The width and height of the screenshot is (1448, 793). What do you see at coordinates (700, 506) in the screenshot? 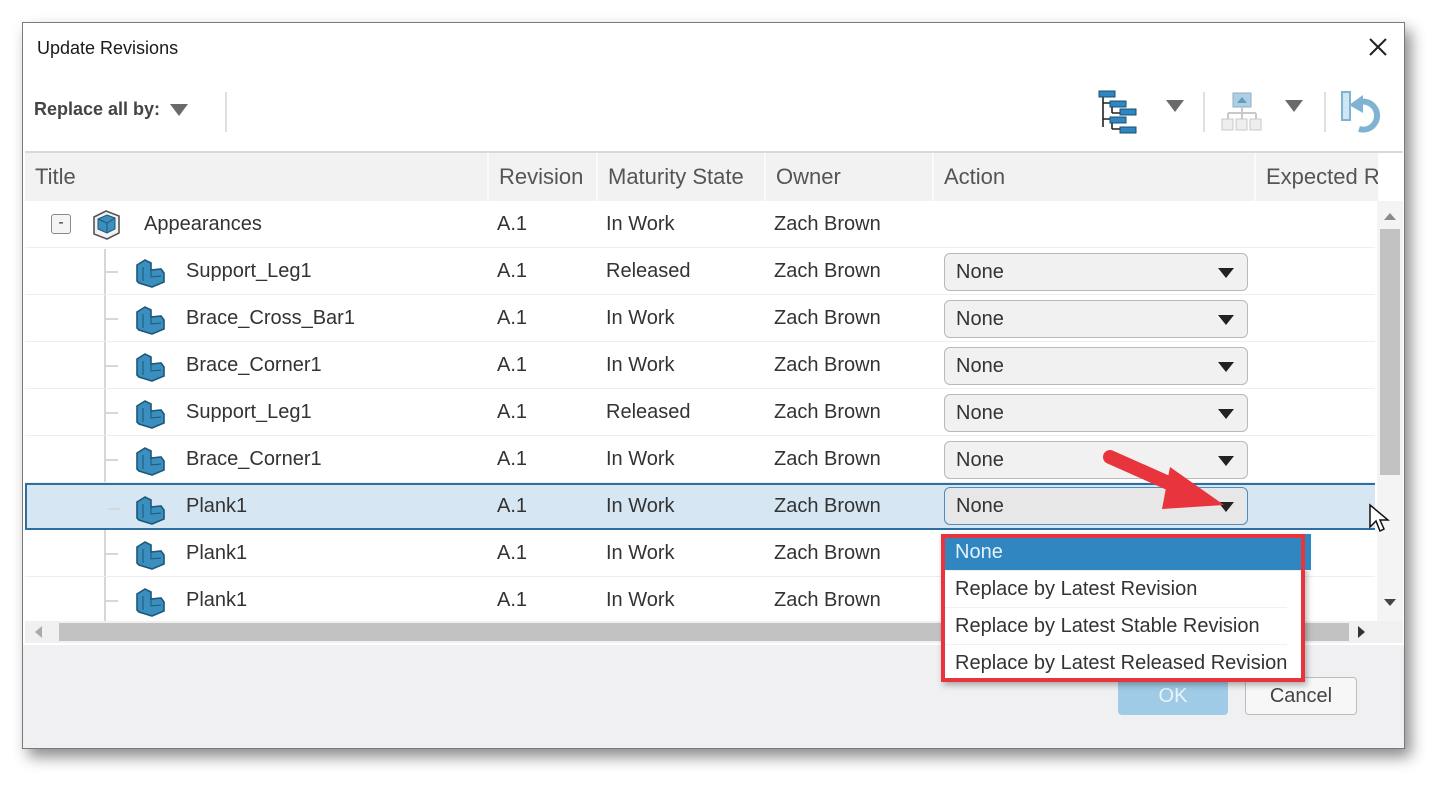
I see `table-row-selected: Plank1 A.1 In Work Zach Brown None` at bounding box center [700, 506].